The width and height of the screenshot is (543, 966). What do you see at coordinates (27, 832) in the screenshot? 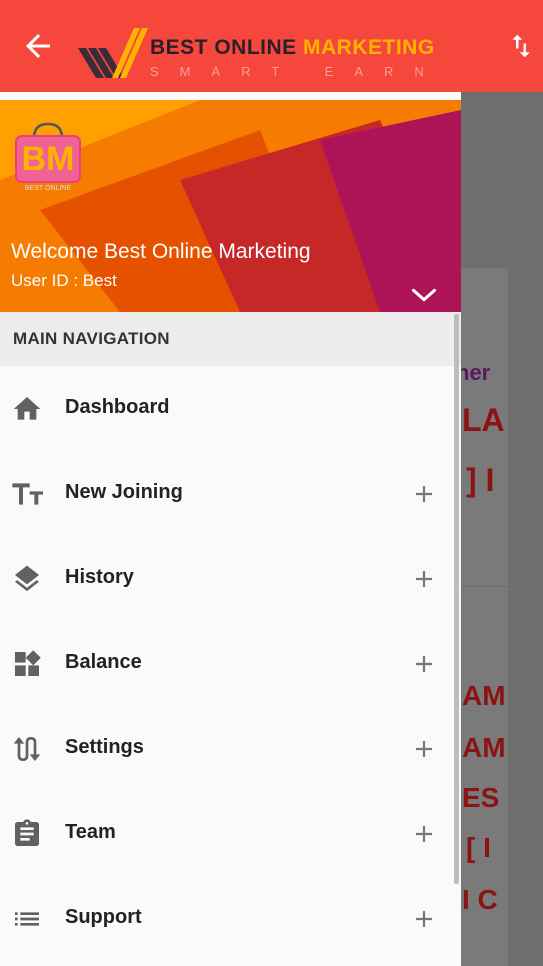
I see `clipboard-icon` at bounding box center [27, 832].